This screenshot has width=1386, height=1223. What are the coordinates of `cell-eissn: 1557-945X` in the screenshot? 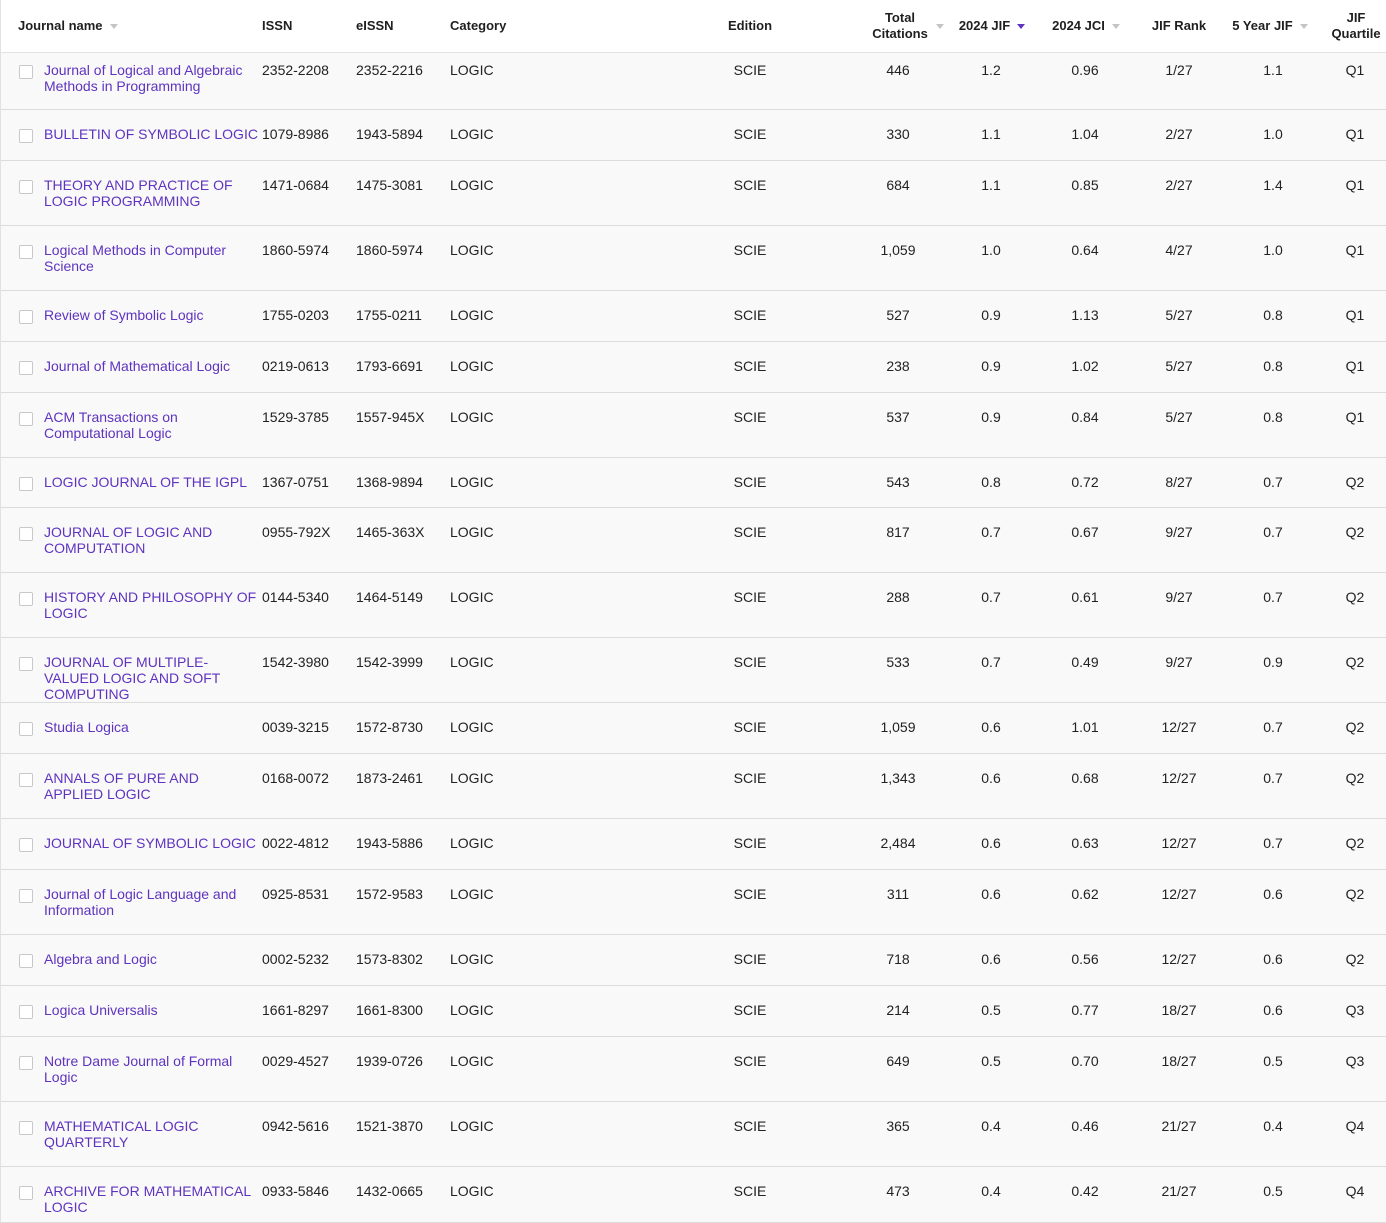 It's located at (390, 417).